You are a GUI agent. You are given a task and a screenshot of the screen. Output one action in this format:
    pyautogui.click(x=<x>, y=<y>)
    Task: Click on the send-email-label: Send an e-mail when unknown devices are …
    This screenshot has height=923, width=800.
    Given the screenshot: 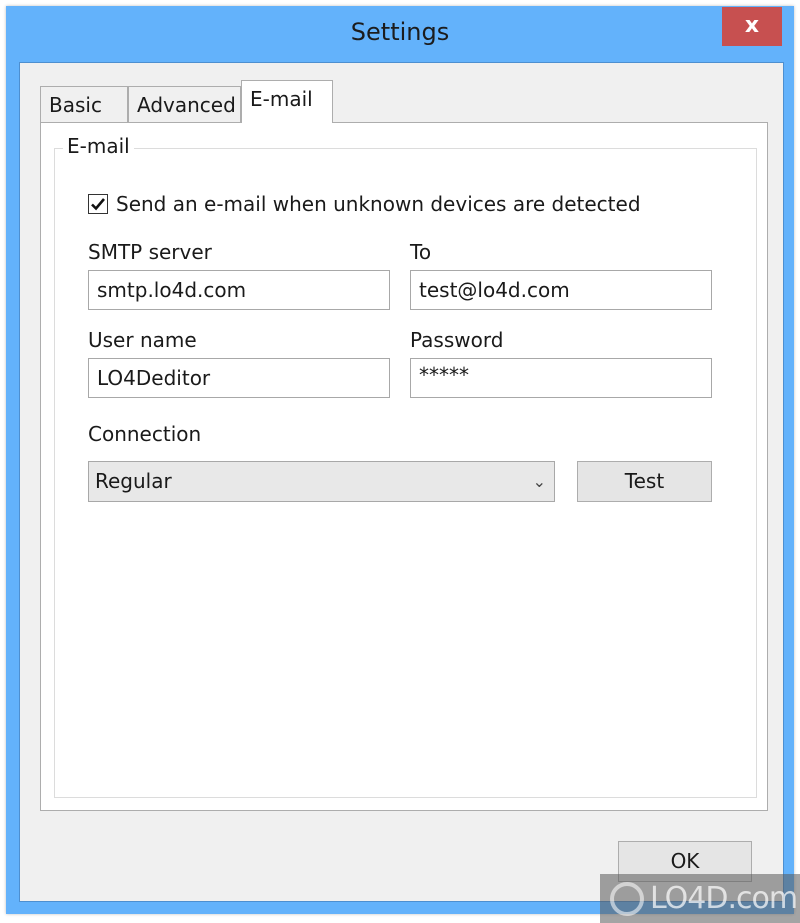 What is the action you would take?
    pyautogui.click(x=378, y=204)
    